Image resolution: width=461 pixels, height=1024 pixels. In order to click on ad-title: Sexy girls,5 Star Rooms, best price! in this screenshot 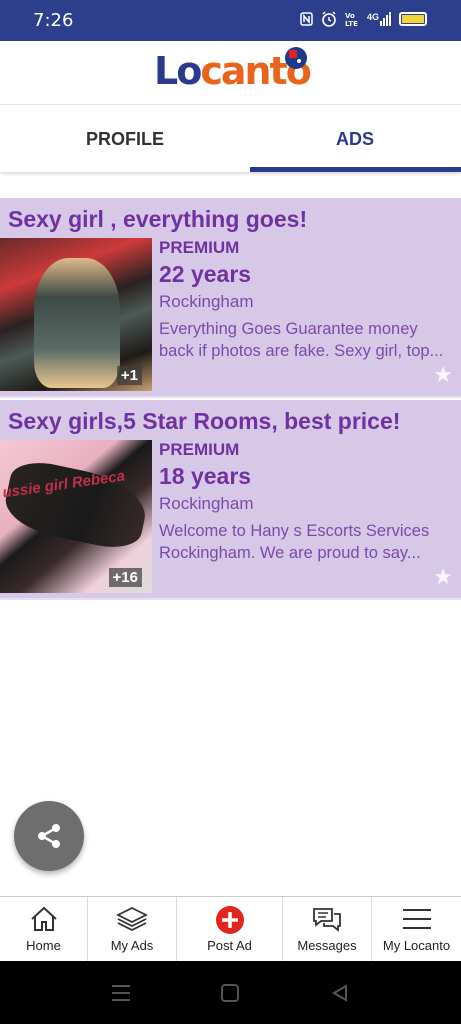, I will do `click(204, 421)`.